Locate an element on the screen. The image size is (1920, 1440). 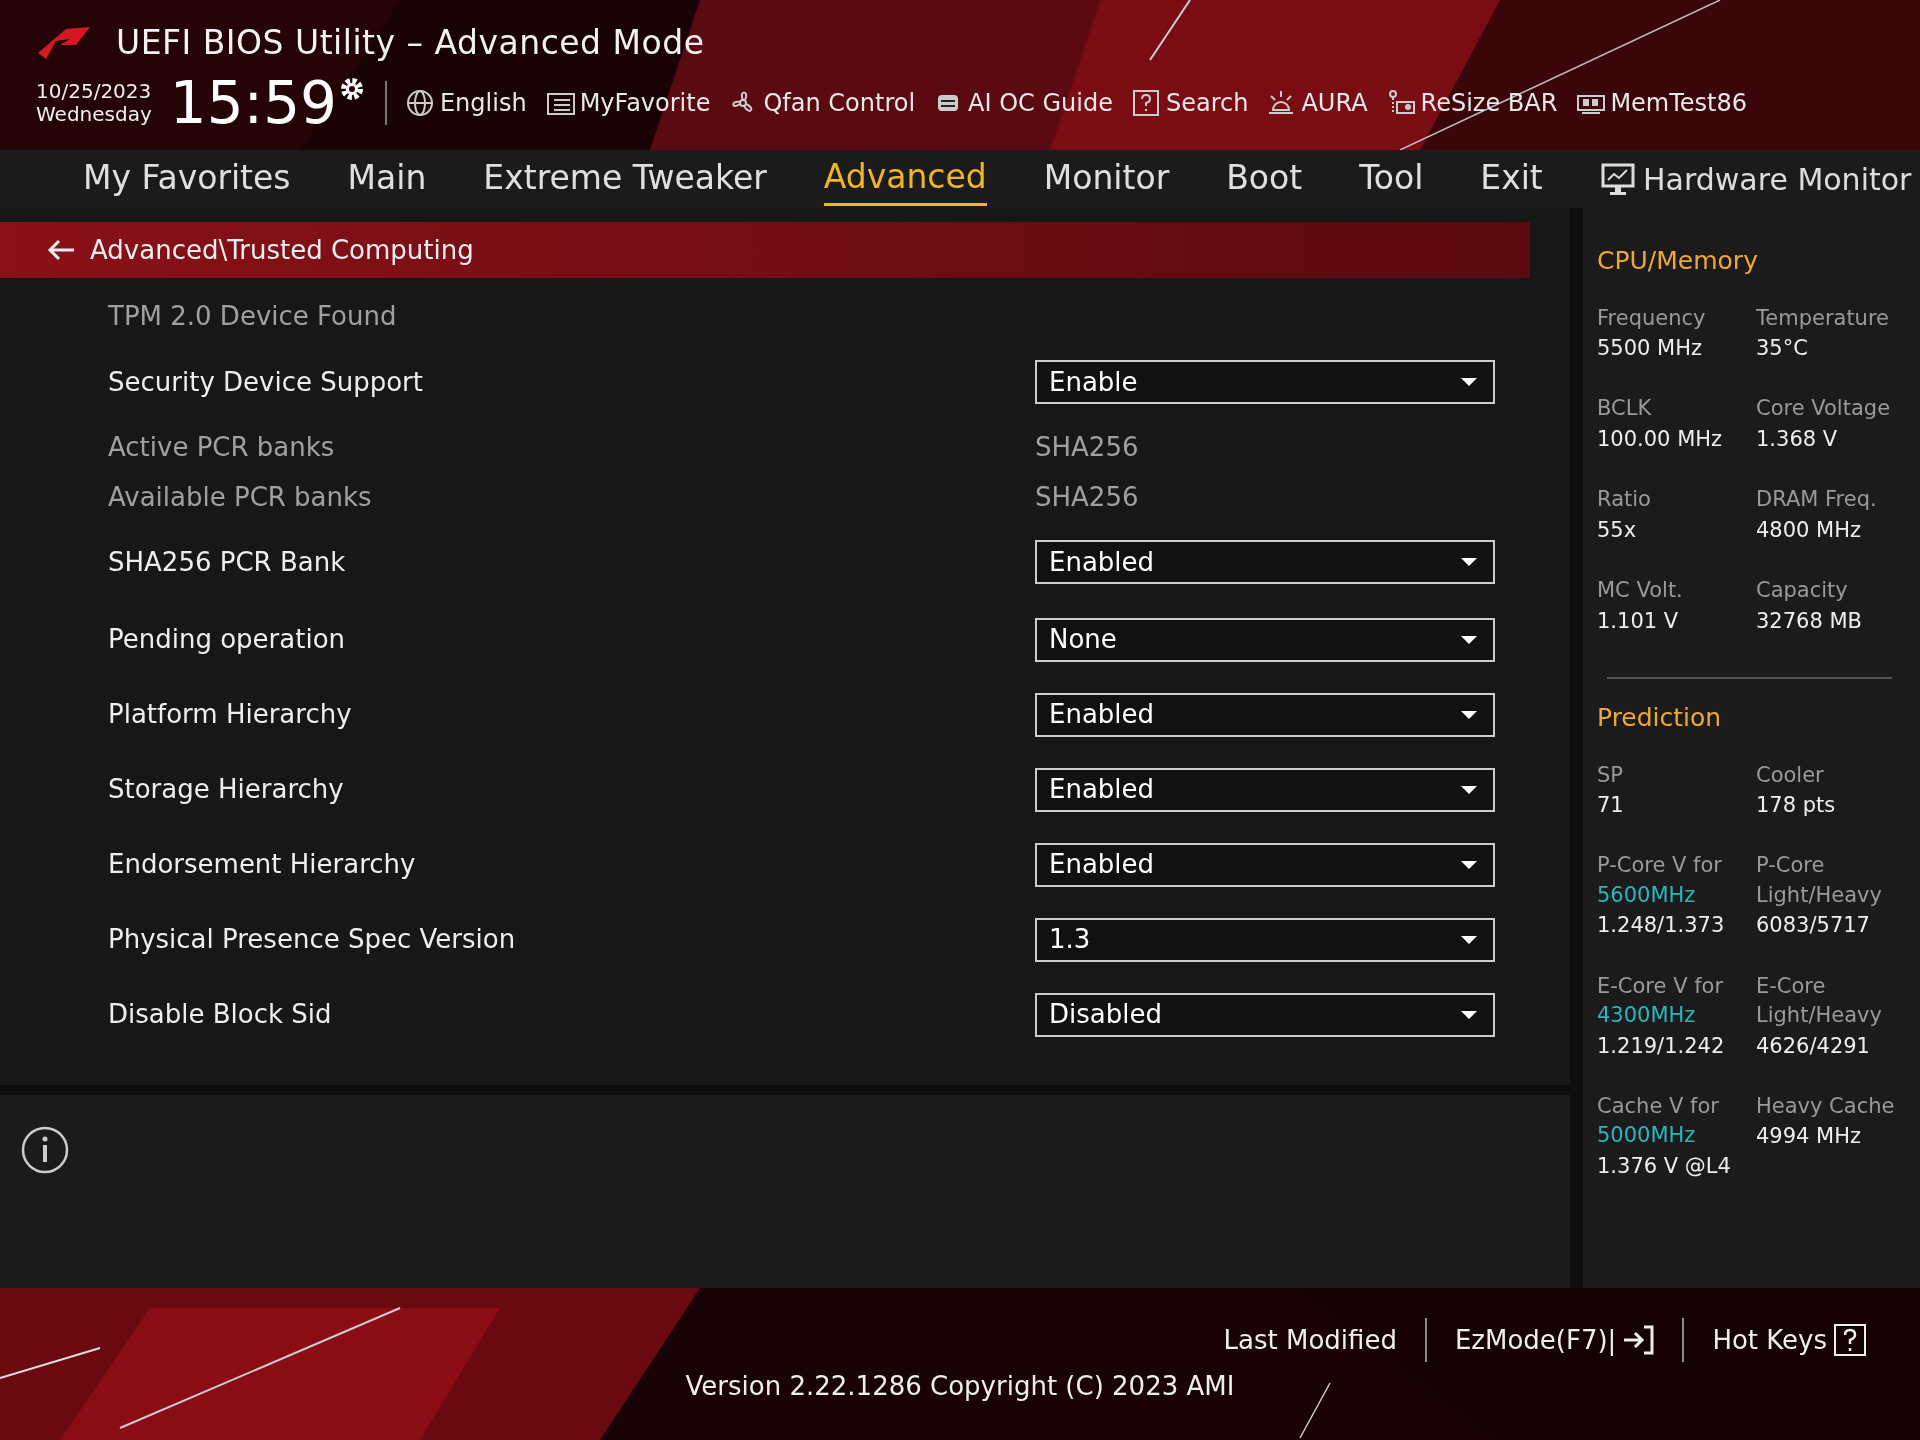
stat-value: 5500 MHz is located at coordinates (1650, 348).